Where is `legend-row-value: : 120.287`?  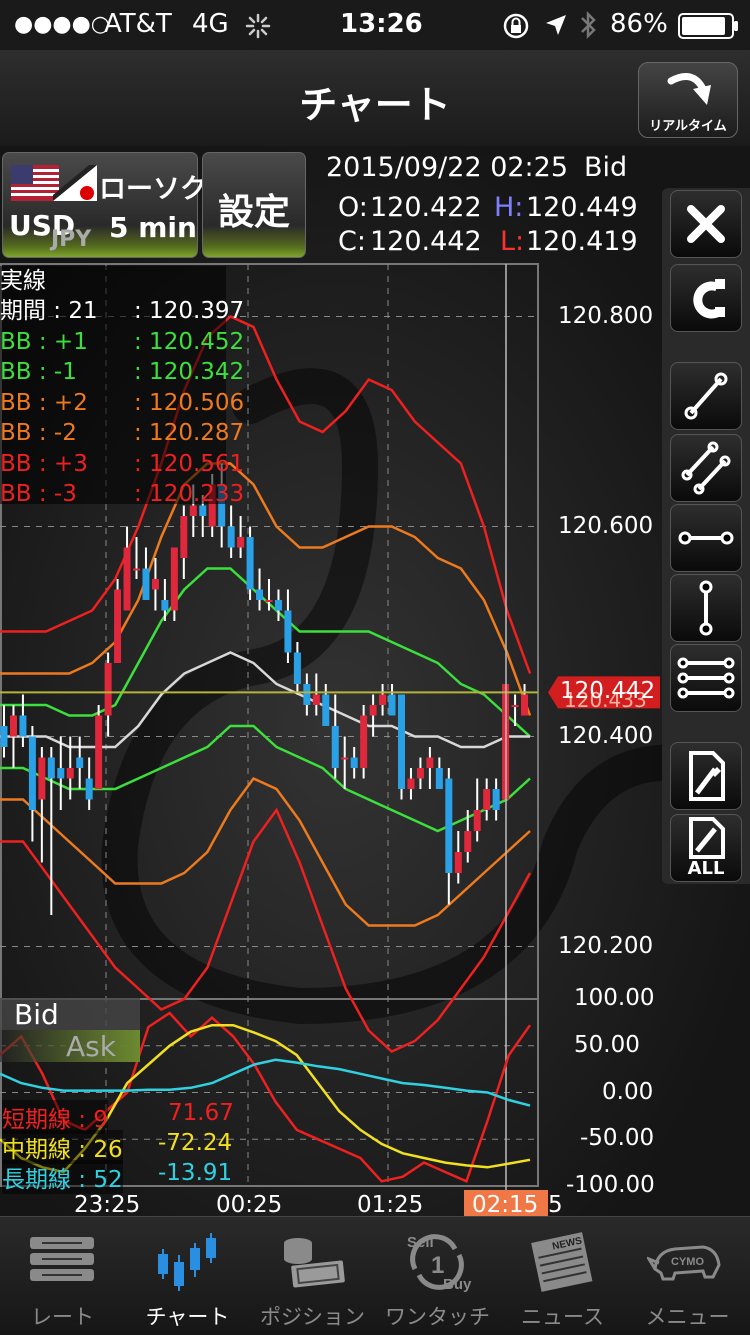
legend-row-value: : 120.287 is located at coordinates (189, 433).